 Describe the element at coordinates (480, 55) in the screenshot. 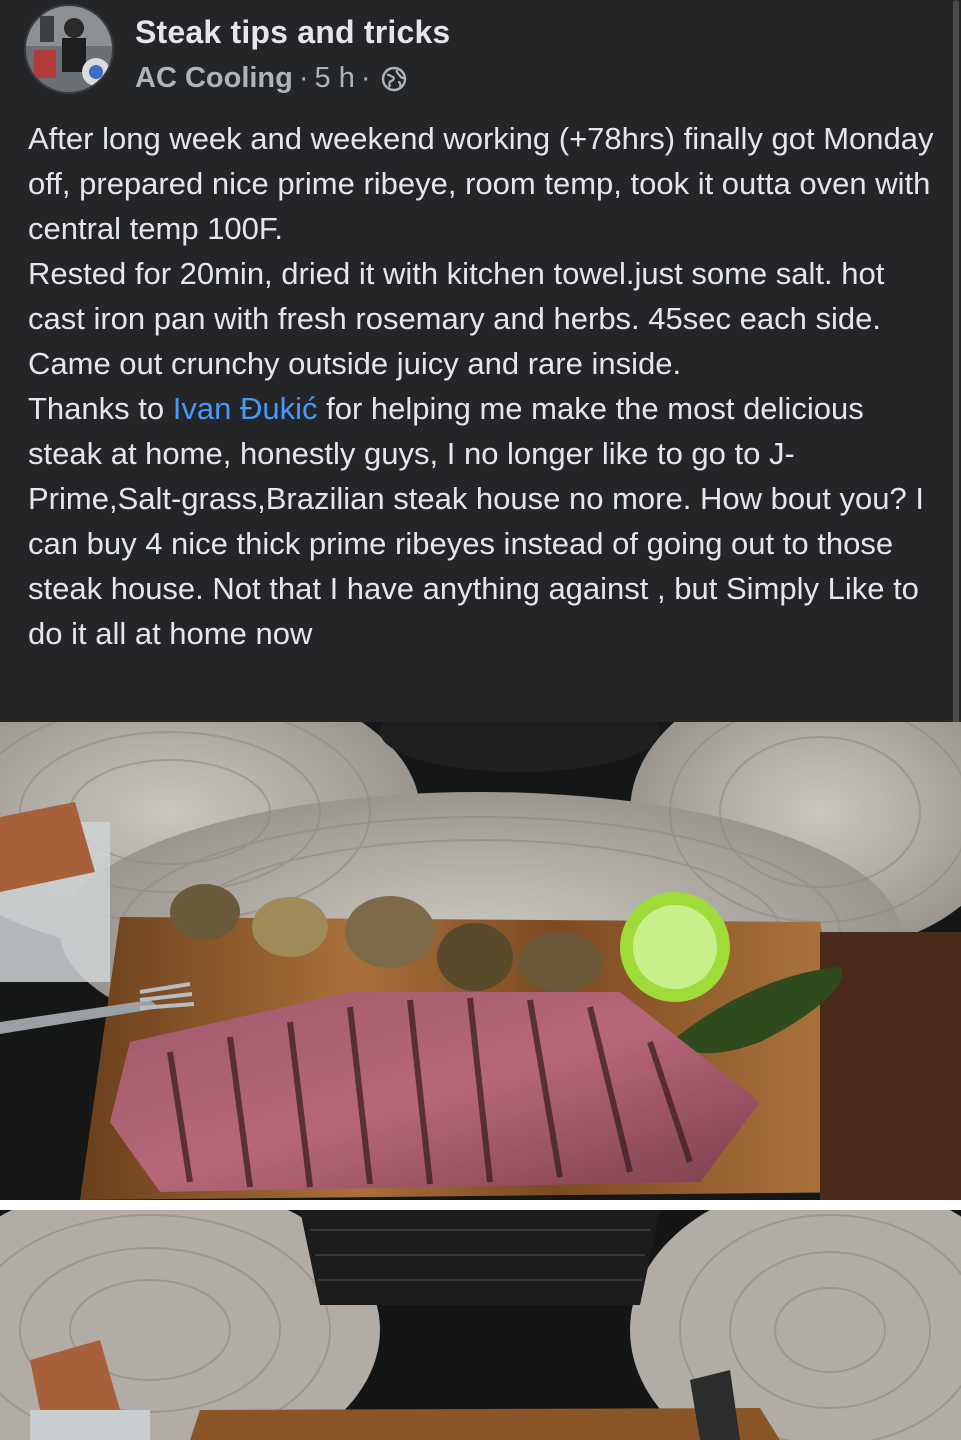

I see `post-header: Steak tips and tricks AC Cooling · 5 h ·` at that location.